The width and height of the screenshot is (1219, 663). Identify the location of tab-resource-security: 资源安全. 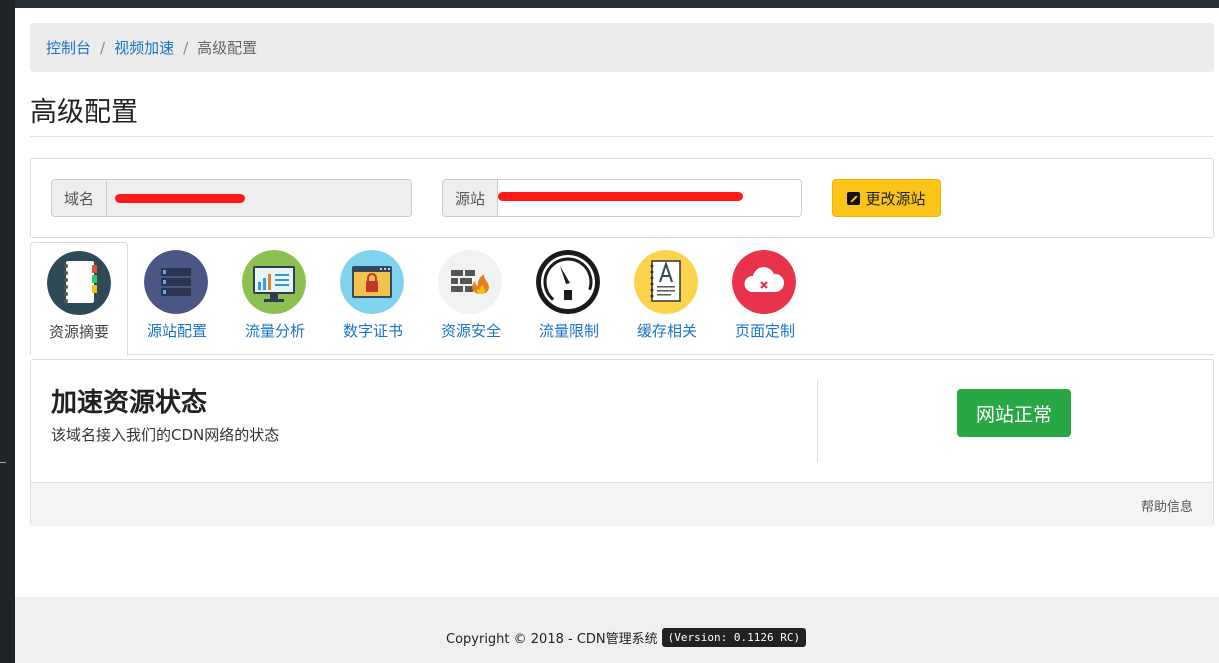
(471, 298).